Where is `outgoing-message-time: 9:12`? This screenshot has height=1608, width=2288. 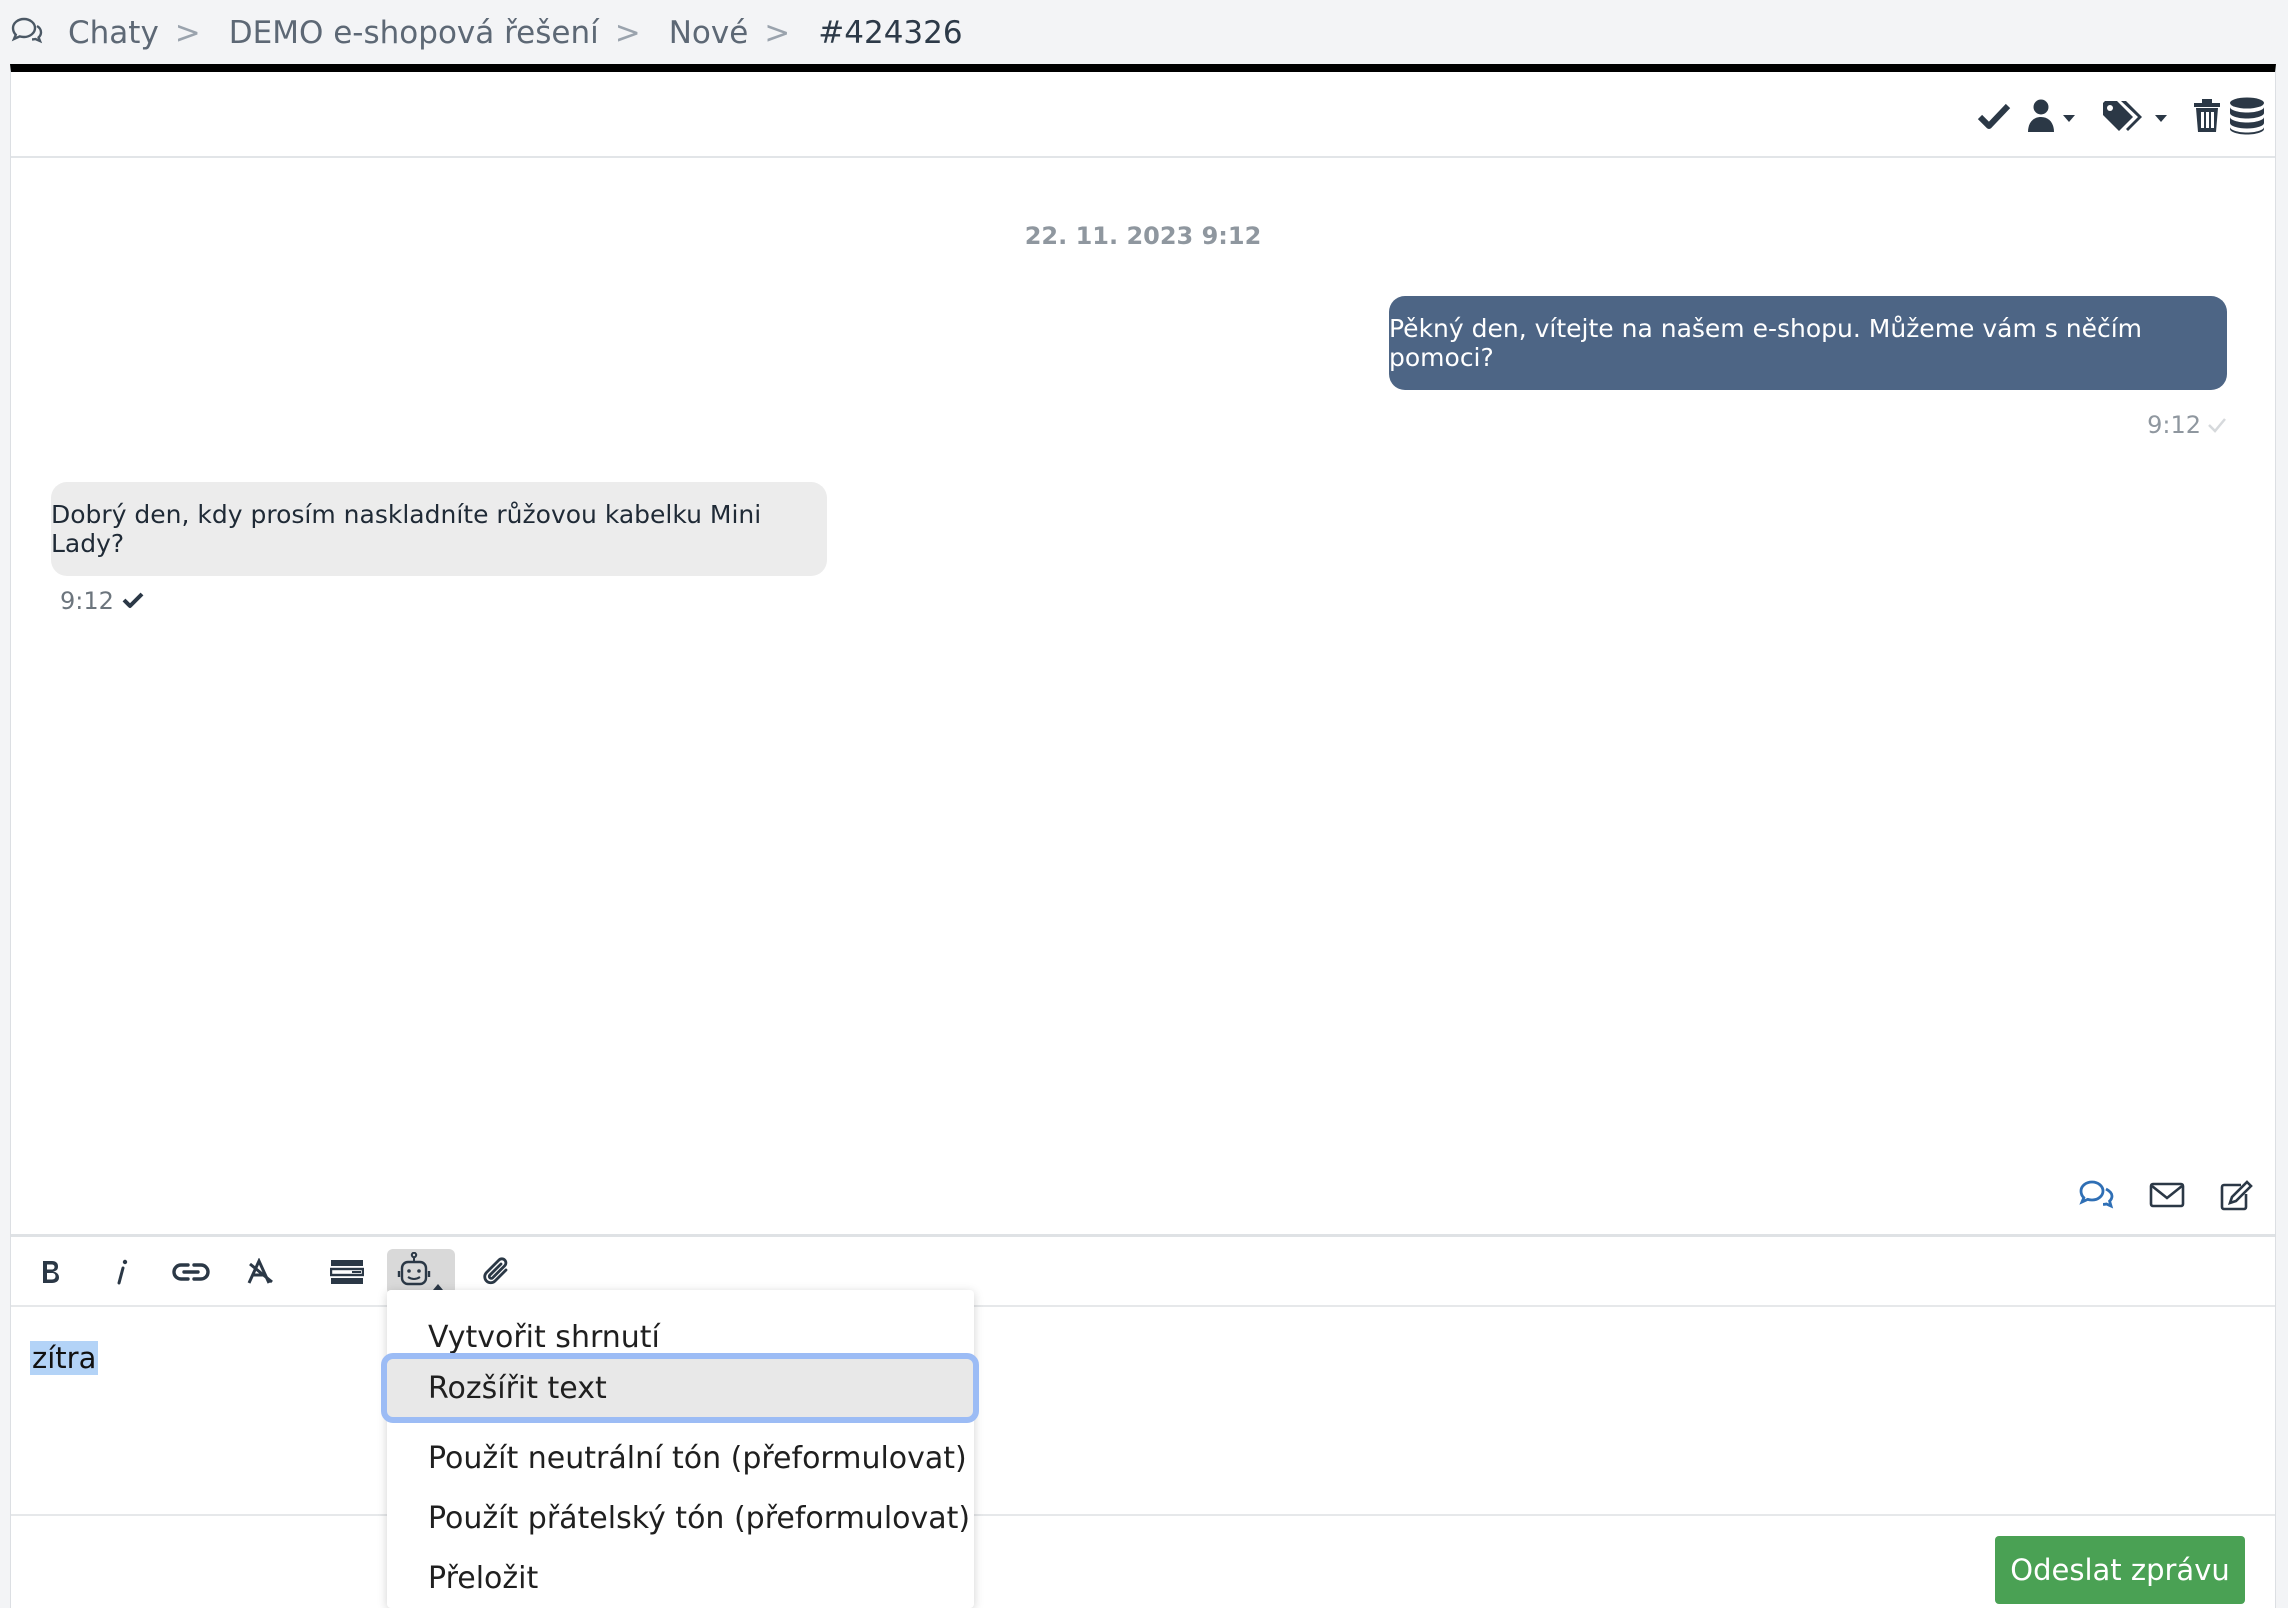
outgoing-message-time: 9:12 is located at coordinates (2174, 425).